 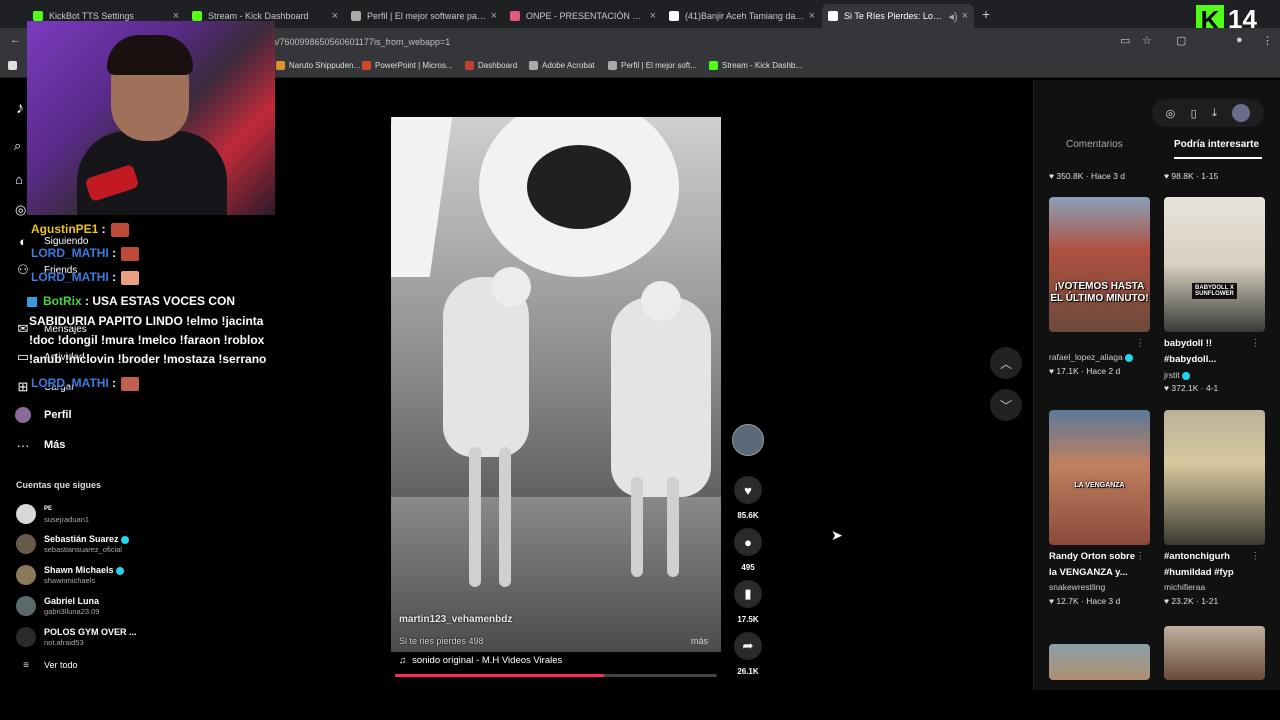 I want to click on bird-head-right, so click(x=661, y=301).